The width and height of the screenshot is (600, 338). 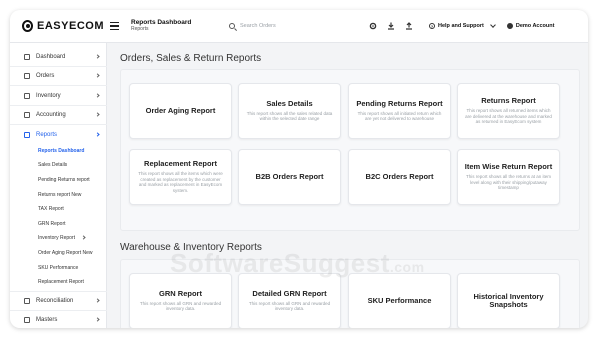 What do you see at coordinates (59, 195) in the screenshot?
I see `sidebar-subitem-returns-new: Returns report New` at bounding box center [59, 195].